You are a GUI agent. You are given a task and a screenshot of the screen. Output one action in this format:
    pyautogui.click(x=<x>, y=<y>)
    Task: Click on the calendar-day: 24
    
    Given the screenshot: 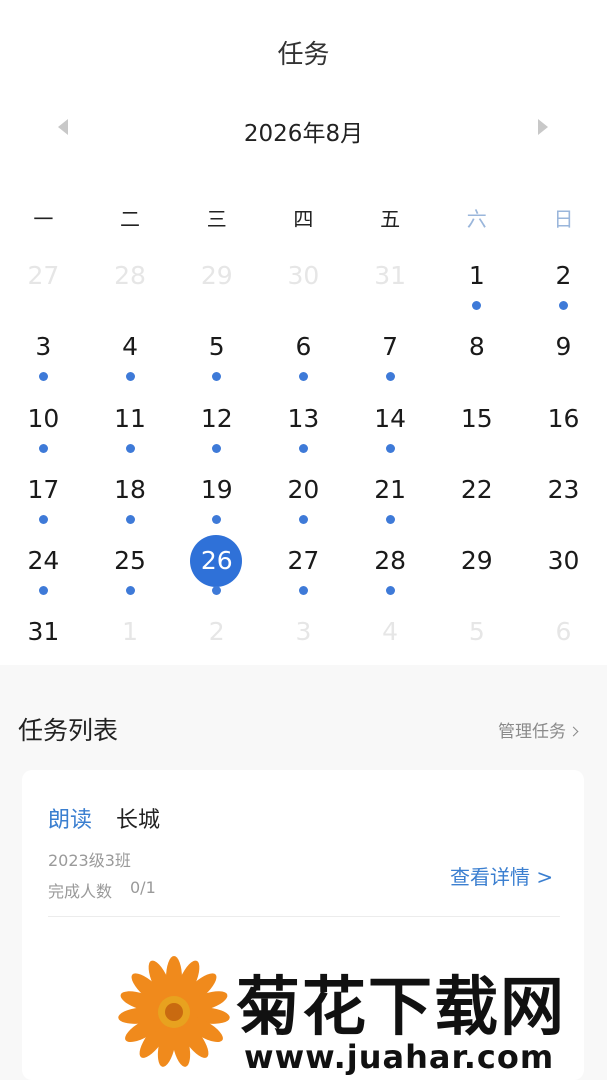 What is the action you would take?
    pyautogui.click(x=43, y=567)
    